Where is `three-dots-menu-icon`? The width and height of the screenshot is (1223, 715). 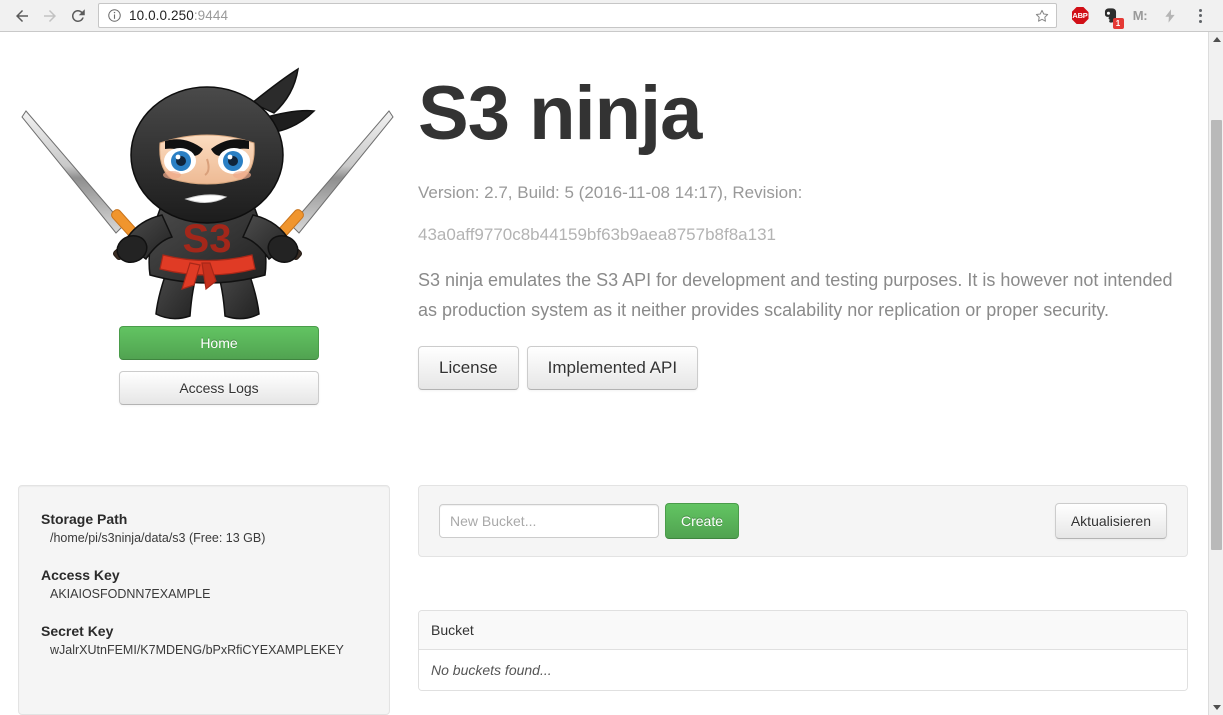
three-dots-menu-icon is located at coordinates (1200, 15).